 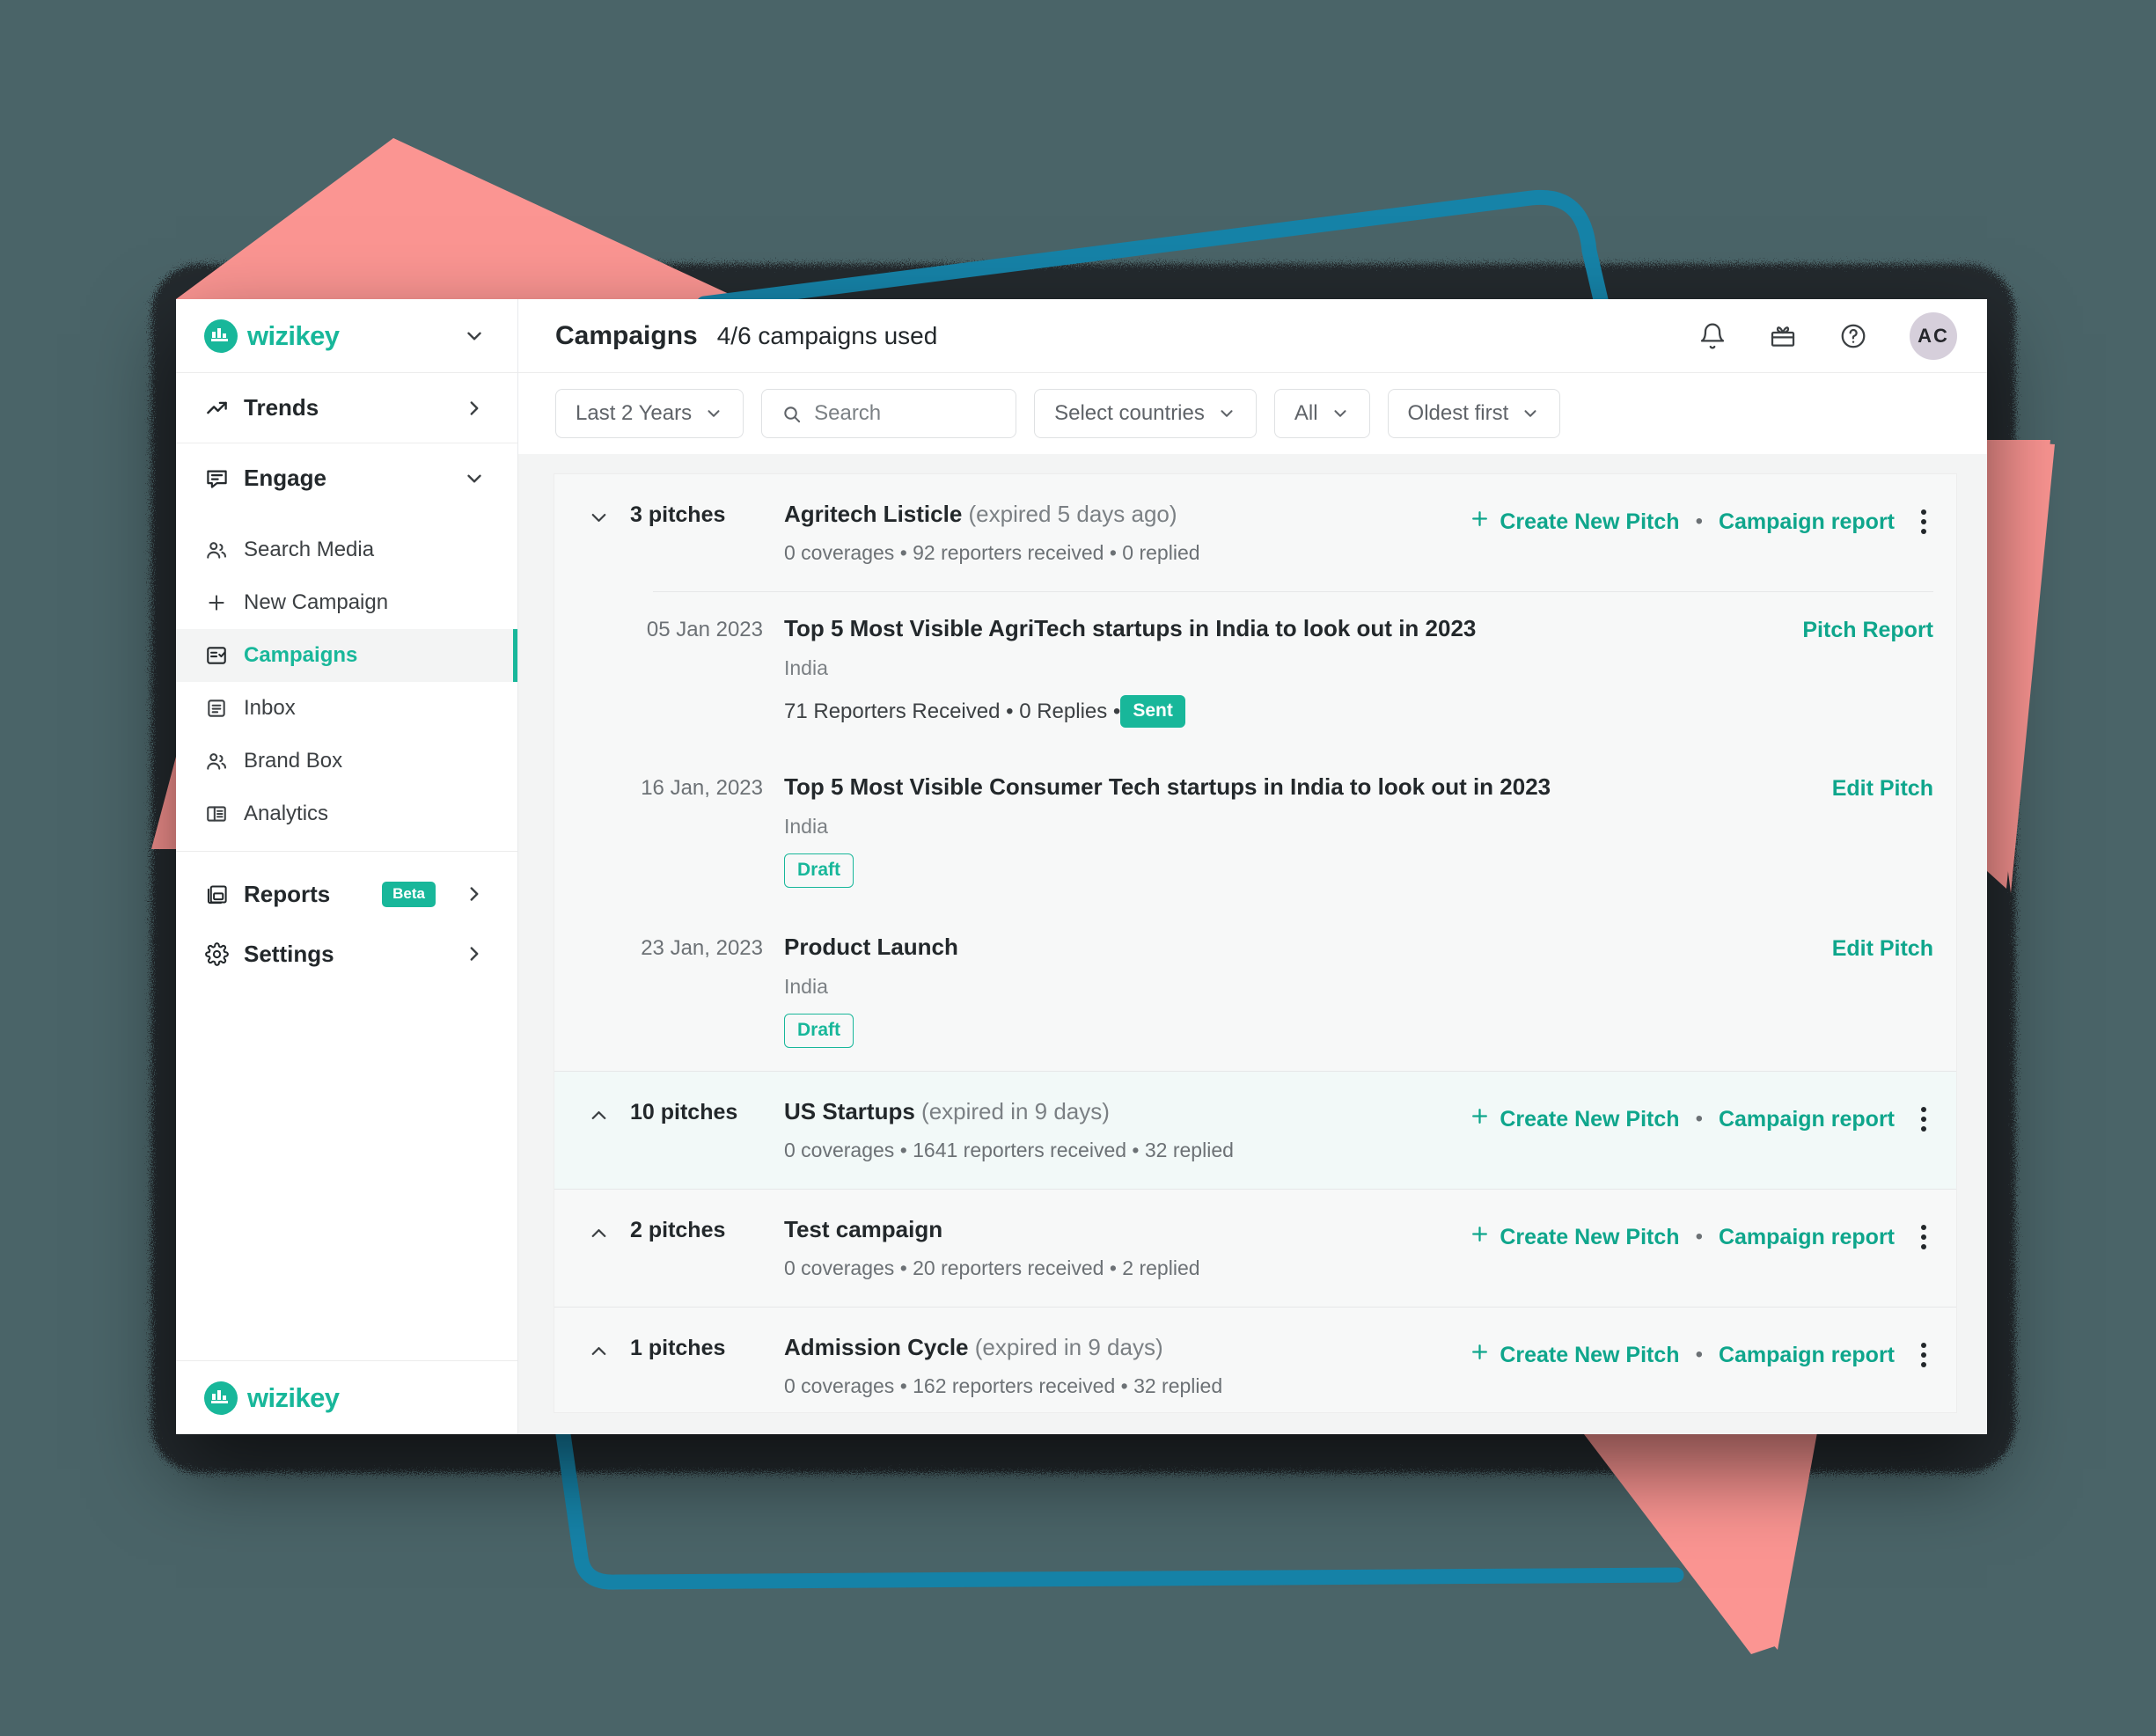 What do you see at coordinates (347, 602) in the screenshot?
I see `sidebar-item-new-campaign: New Campaign` at bounding box center [347, 602].